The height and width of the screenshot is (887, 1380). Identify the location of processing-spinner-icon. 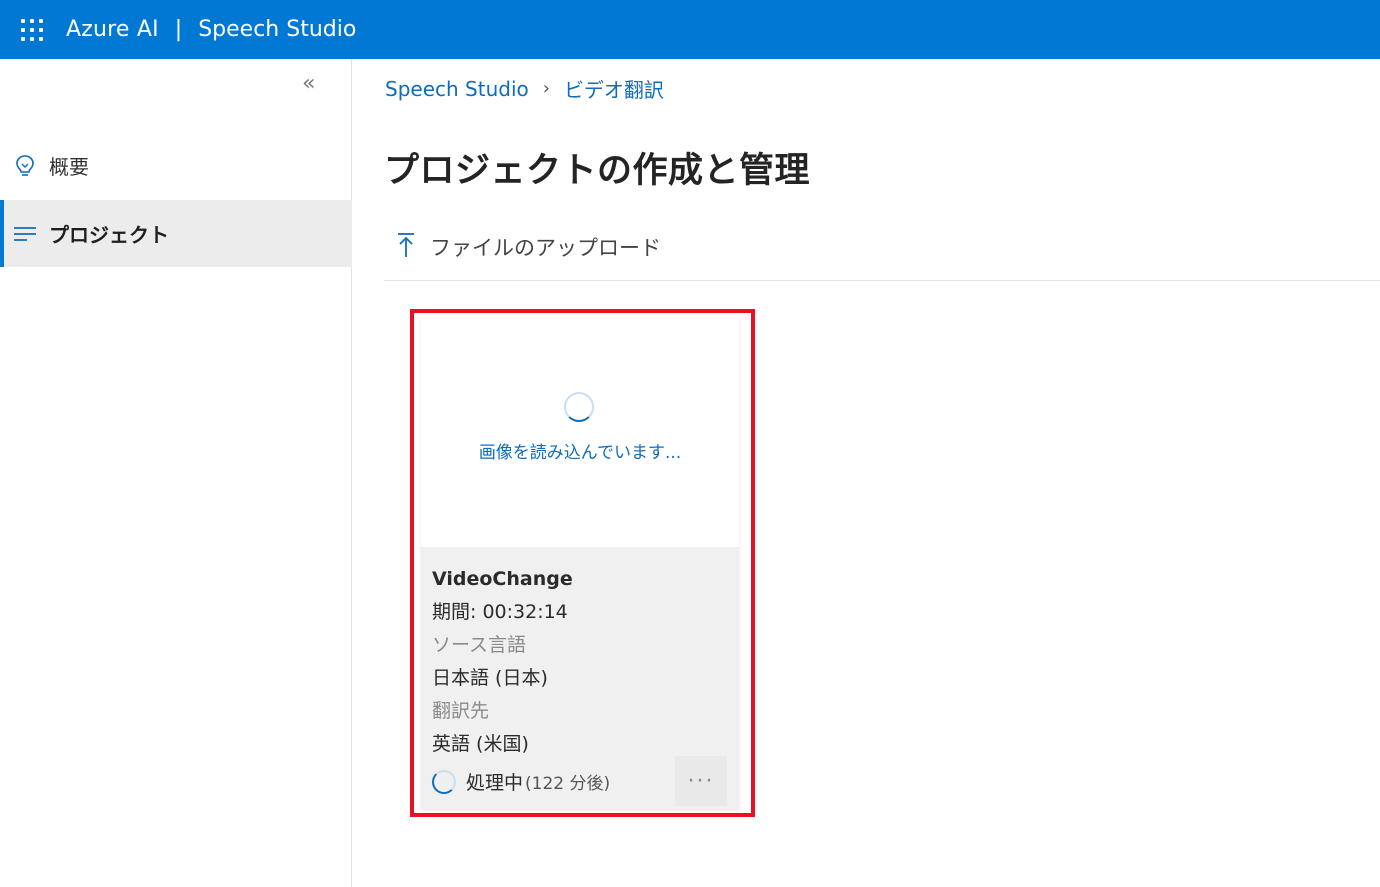
(444, 781).